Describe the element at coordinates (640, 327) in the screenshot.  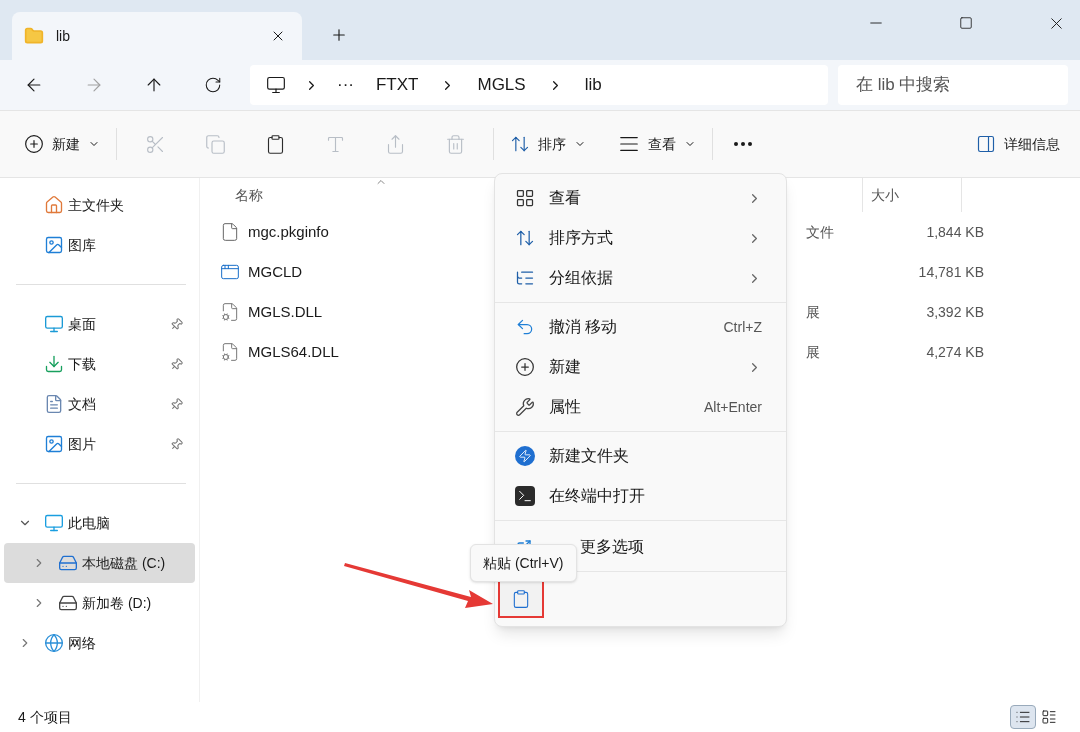
I see `menu-item: 撤消 移动 Ctrl+Z` at that location.